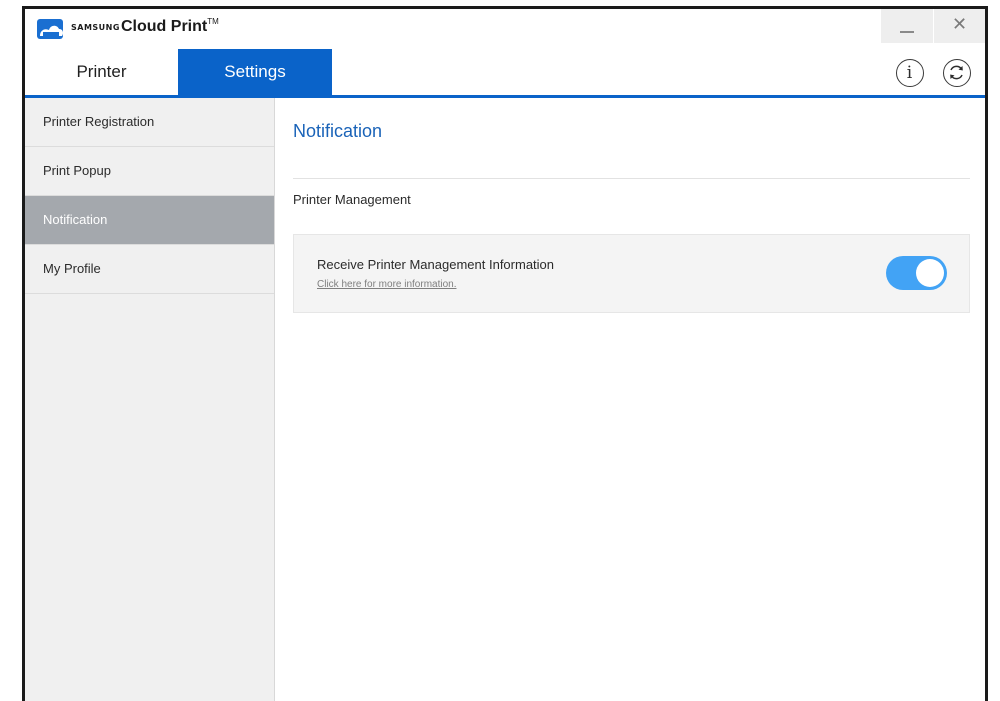 The image size is (1000, 701). I want to click on close-button: ✕, so click(959, 26).